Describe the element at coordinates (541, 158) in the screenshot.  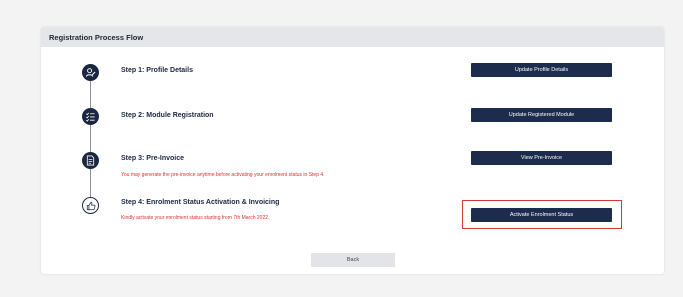
I see `view-pre-invoice-button: View Pre-Invoice` at that location.